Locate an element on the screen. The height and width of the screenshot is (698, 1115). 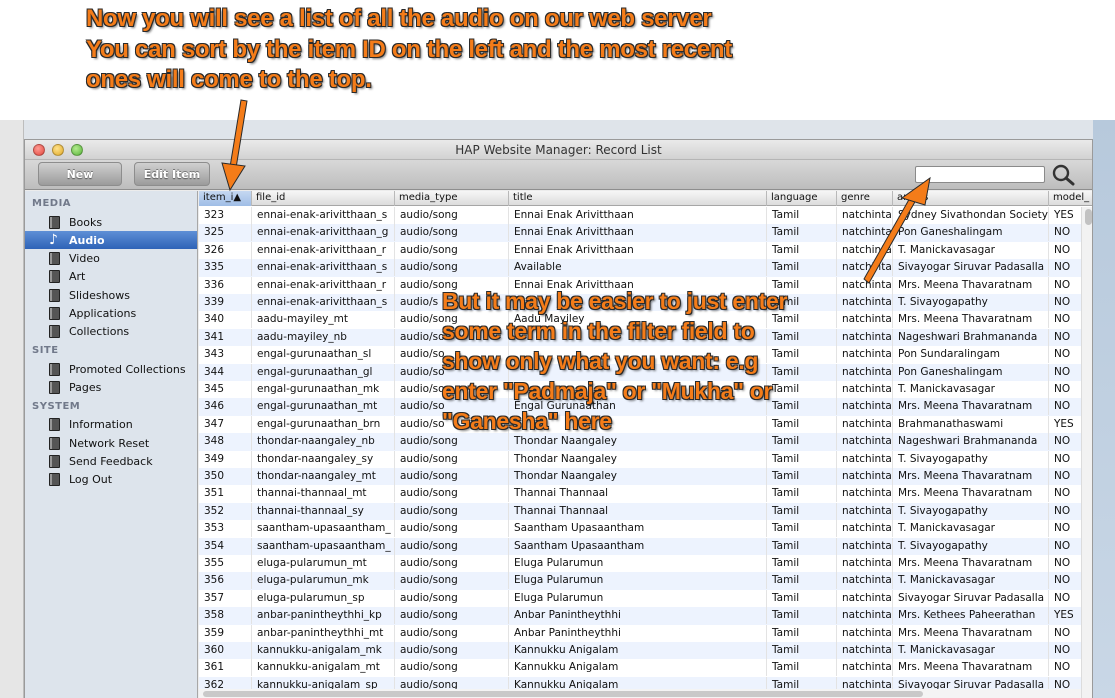
table-cell: engal-gurunaathan_mt is located at coordinates (323, 407).